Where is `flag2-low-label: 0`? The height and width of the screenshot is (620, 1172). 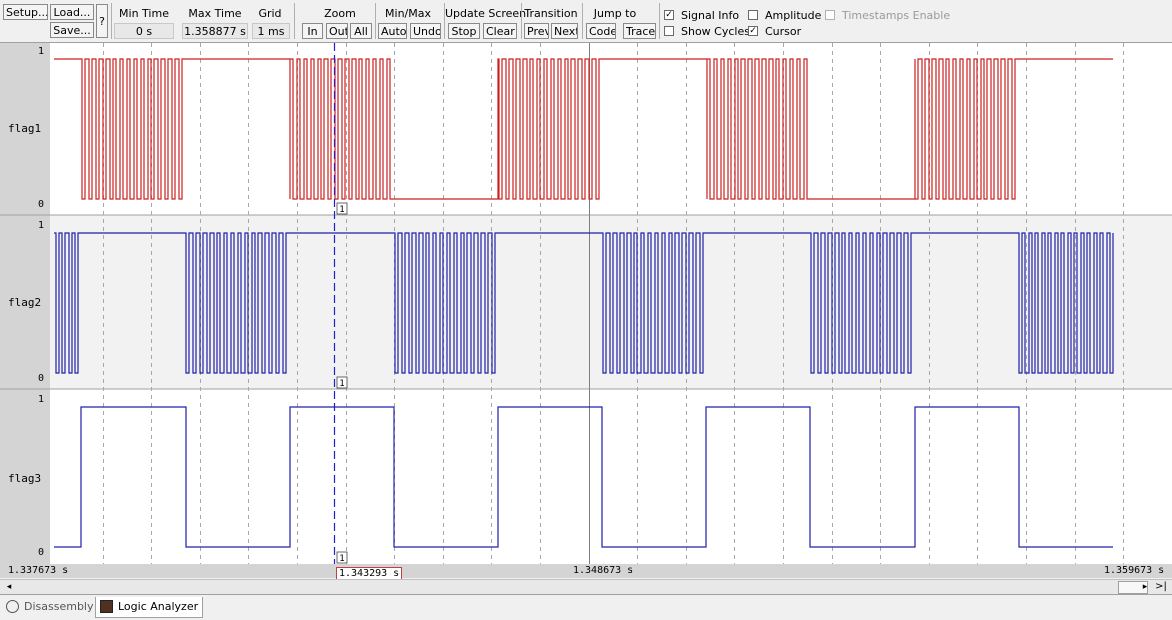
flag2-low-label: 0 is located at coordinates (41, 378).